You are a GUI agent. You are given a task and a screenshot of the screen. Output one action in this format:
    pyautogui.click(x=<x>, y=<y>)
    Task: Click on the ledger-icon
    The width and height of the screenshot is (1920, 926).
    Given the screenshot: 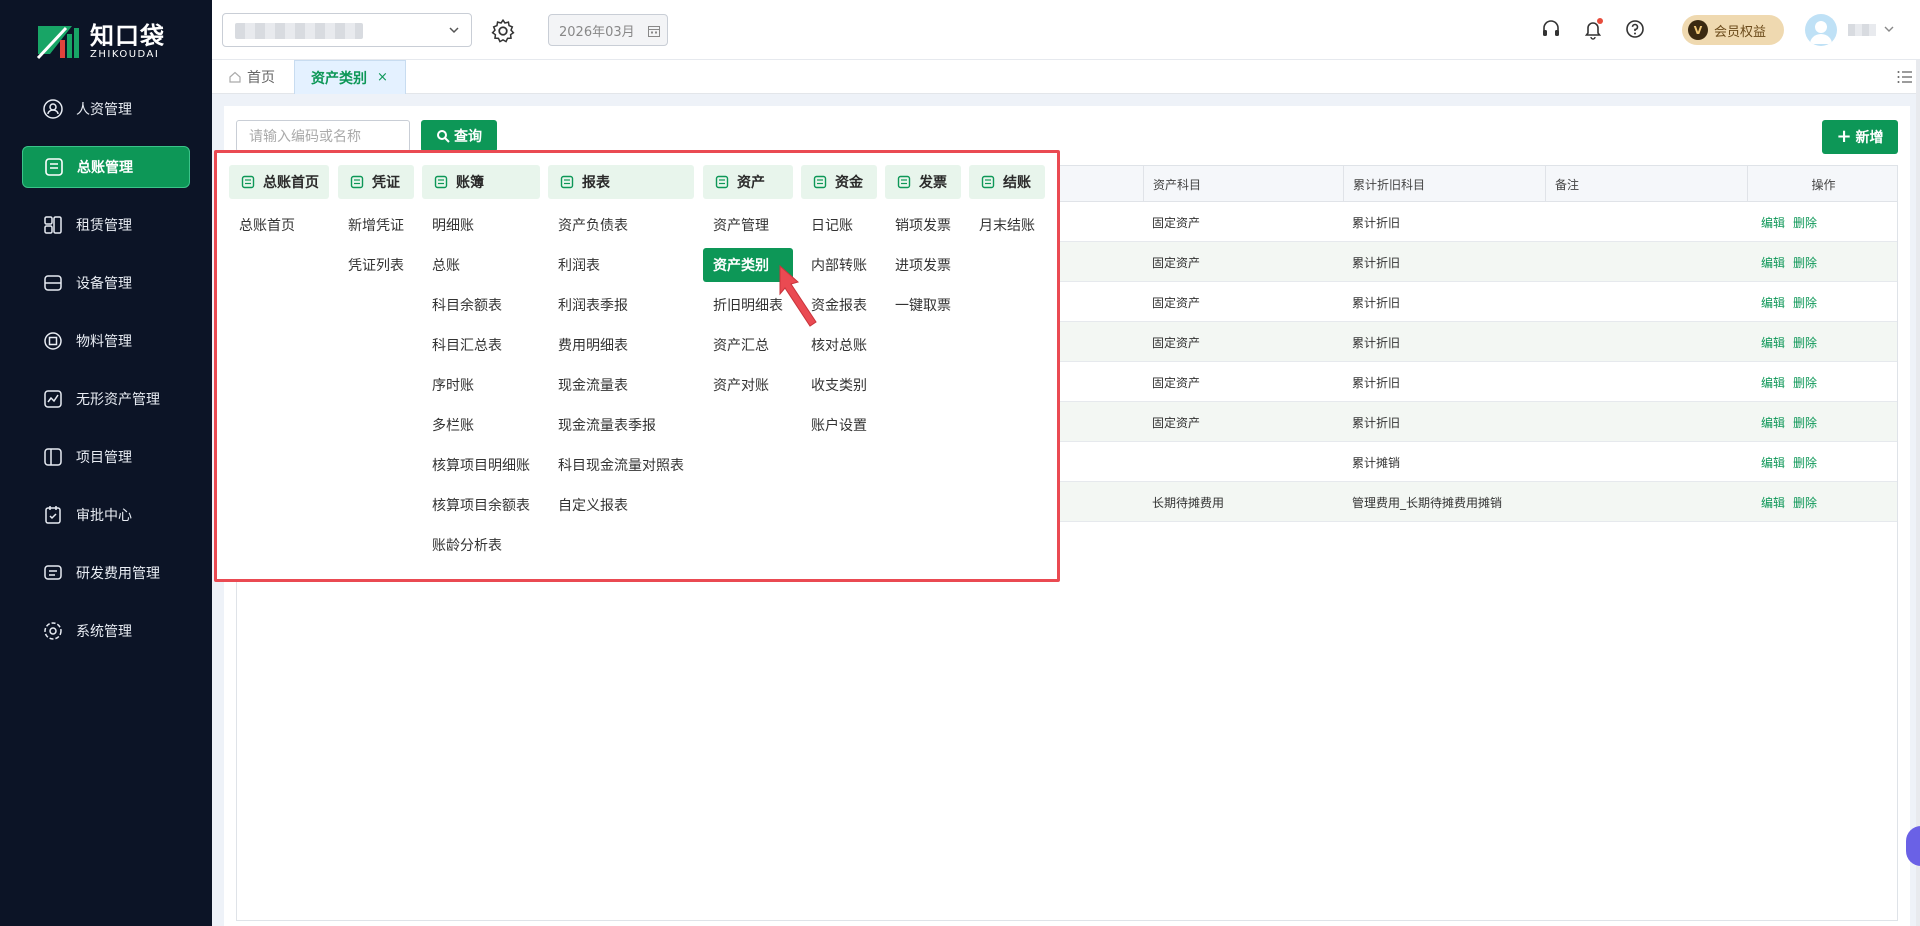 What is the action you would take?
    pyautogui.click(x=54, y=167)
    